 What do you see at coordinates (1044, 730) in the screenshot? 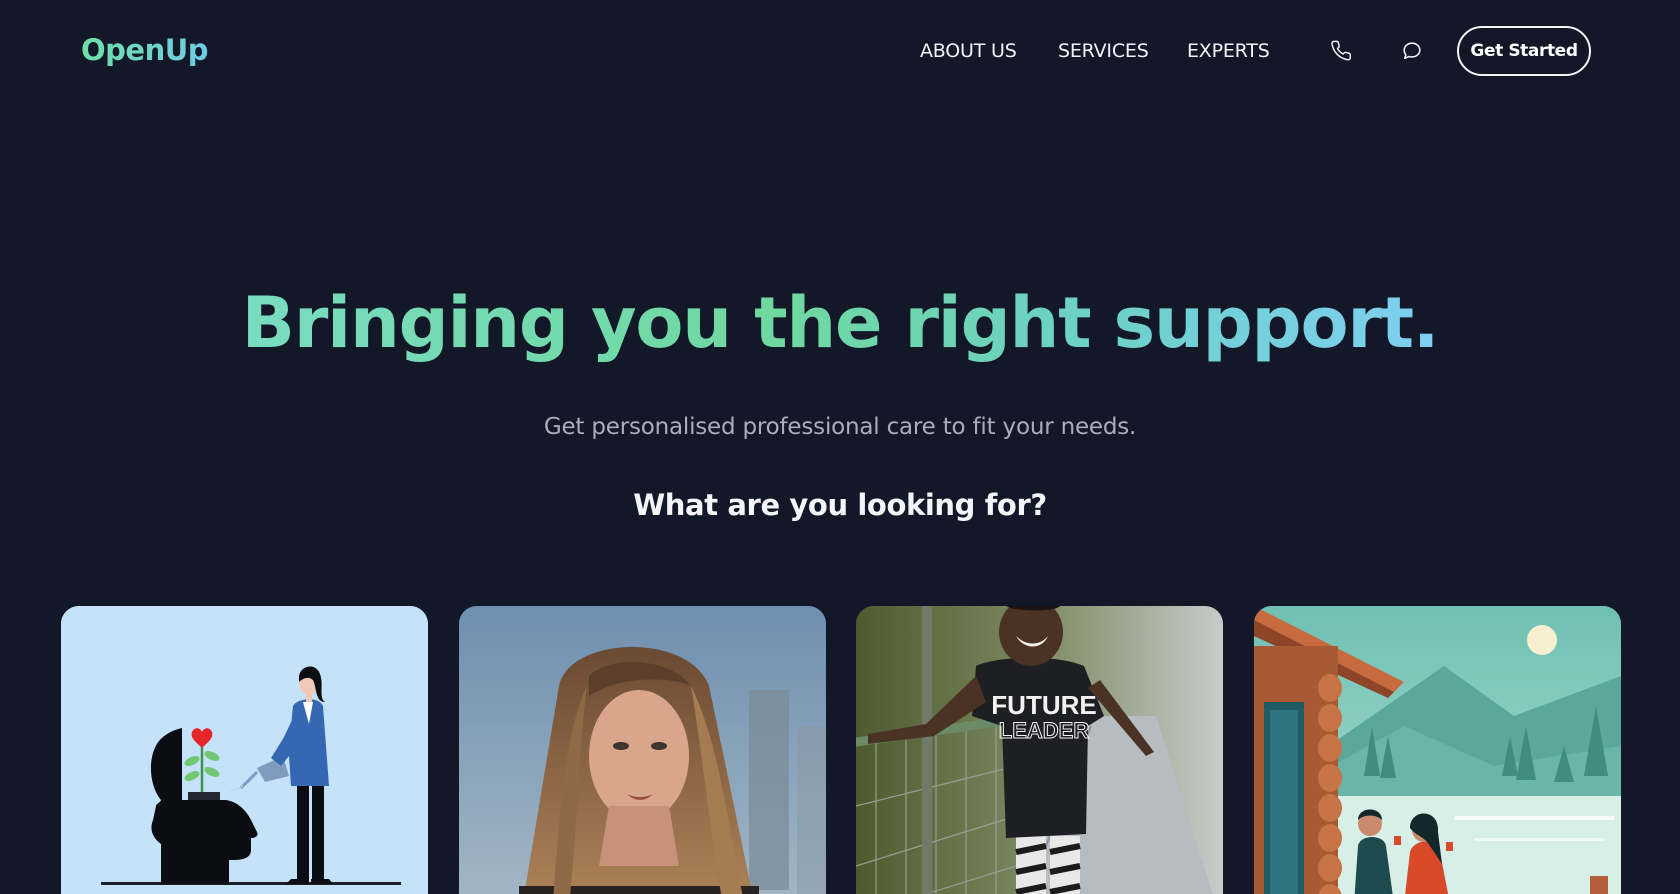
I see `shirt-text-line-2: LEADER` at bounding box center [1044, 730].